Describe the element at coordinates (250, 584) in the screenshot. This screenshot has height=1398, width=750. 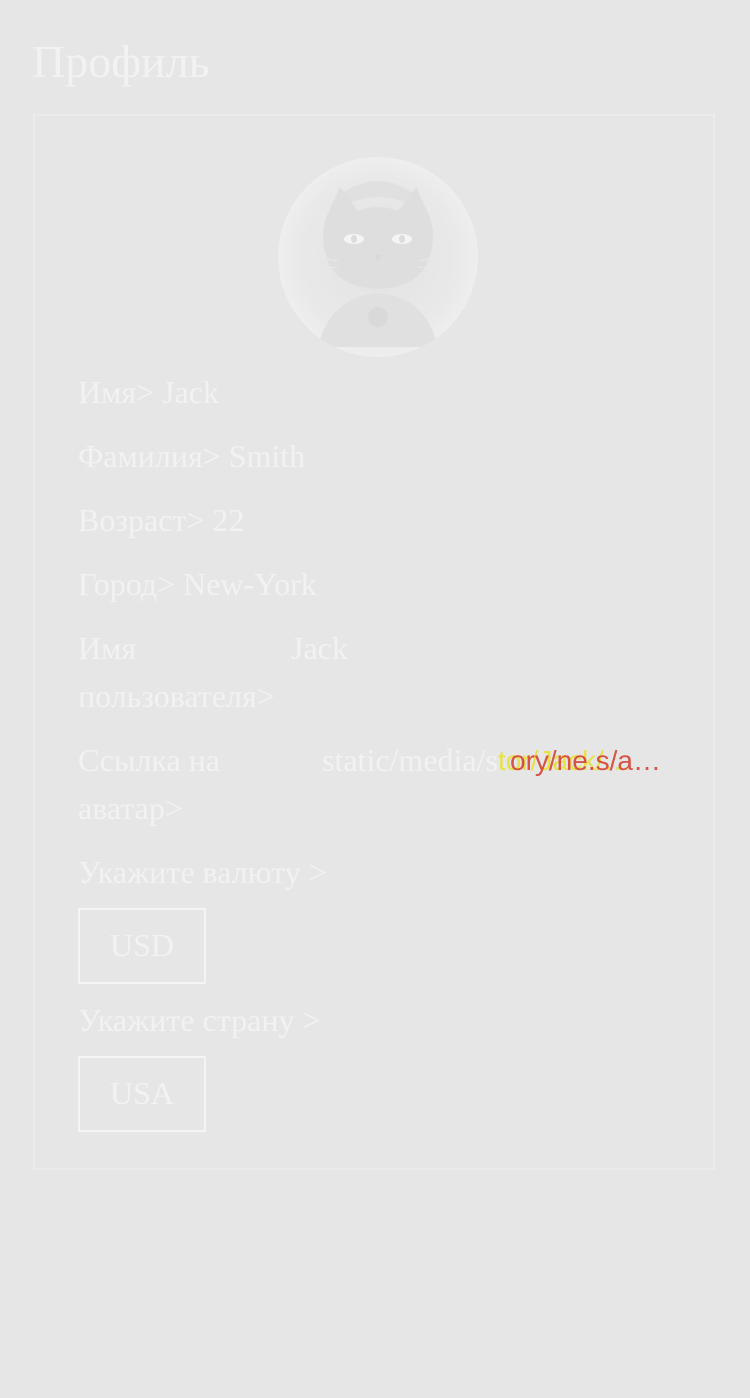
I see `city-value: New-York` at that location.